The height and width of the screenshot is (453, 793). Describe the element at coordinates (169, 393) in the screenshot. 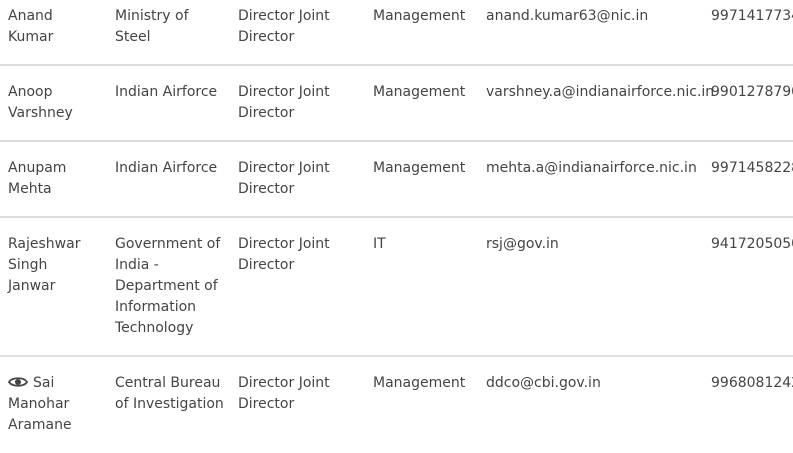

I see `organization-cell: Central Bureau of Investigation` at that location.